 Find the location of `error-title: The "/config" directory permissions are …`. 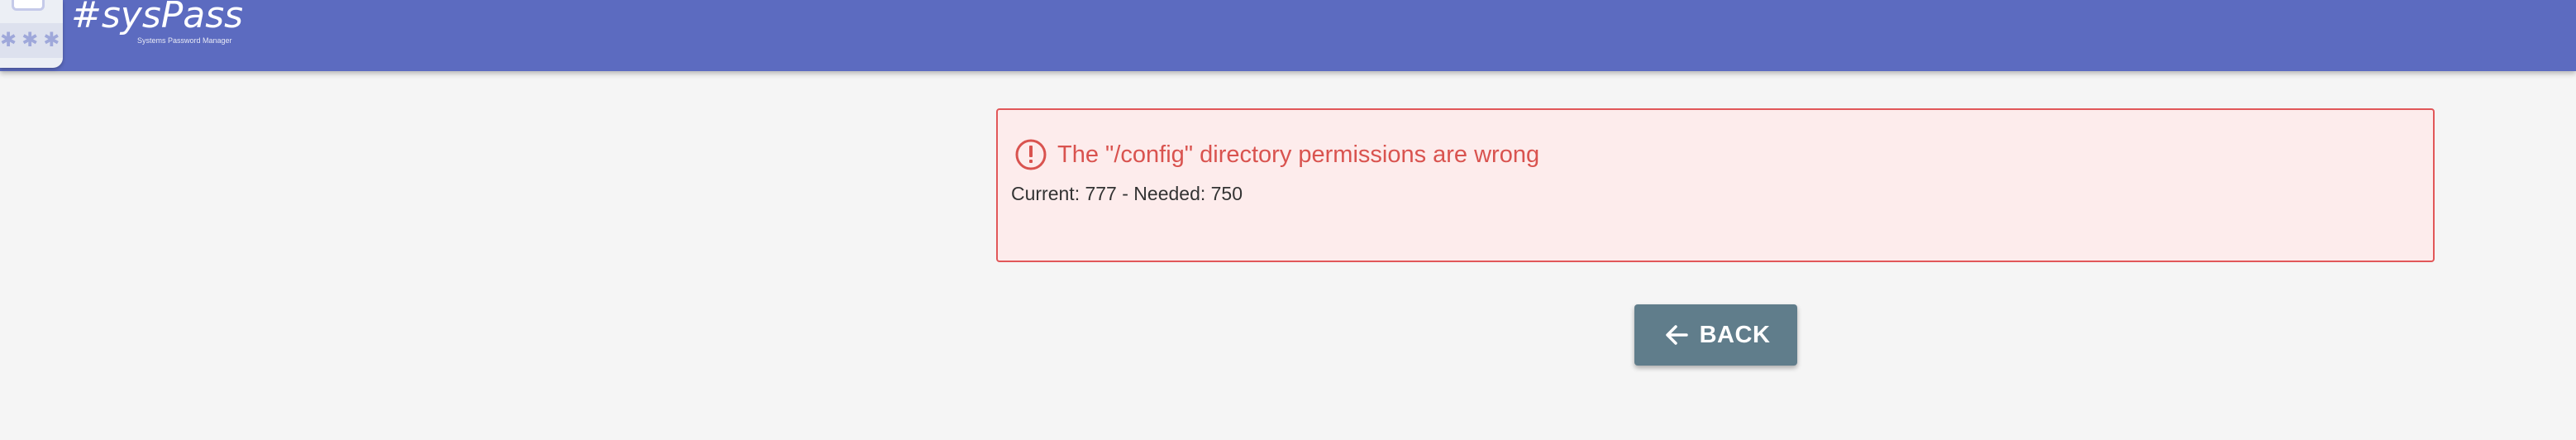

error-title: The "/config" directory permissions are … is located at coordinates (1298, 154).